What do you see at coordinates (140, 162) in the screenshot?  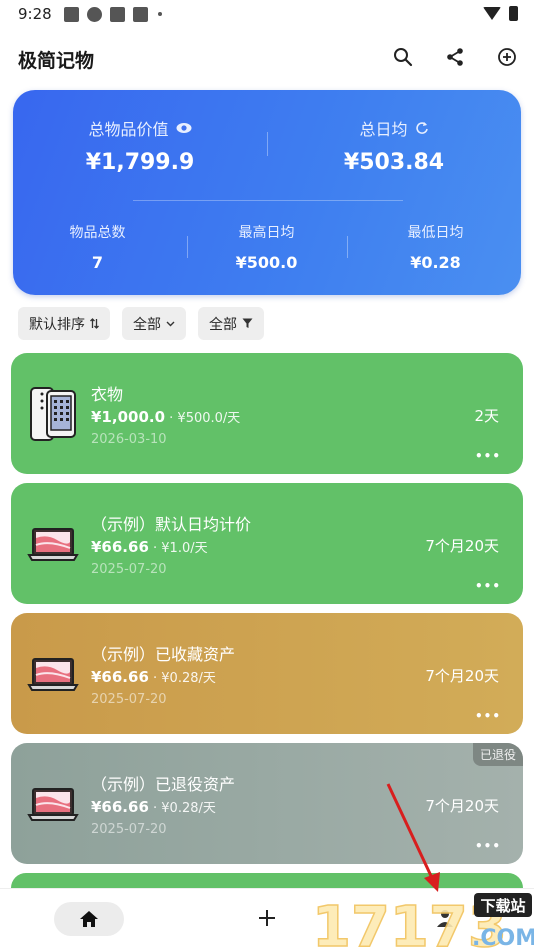 I see `total-value: ¥1,799.9` at bounding box center [140, 162].